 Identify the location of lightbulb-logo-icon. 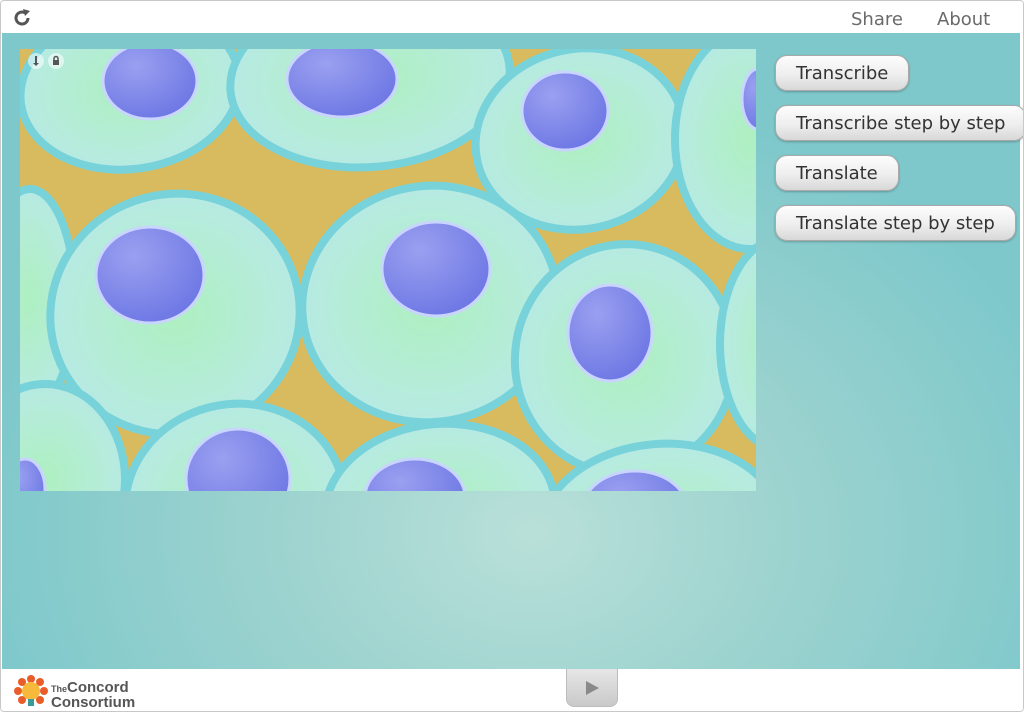
(31, 690).